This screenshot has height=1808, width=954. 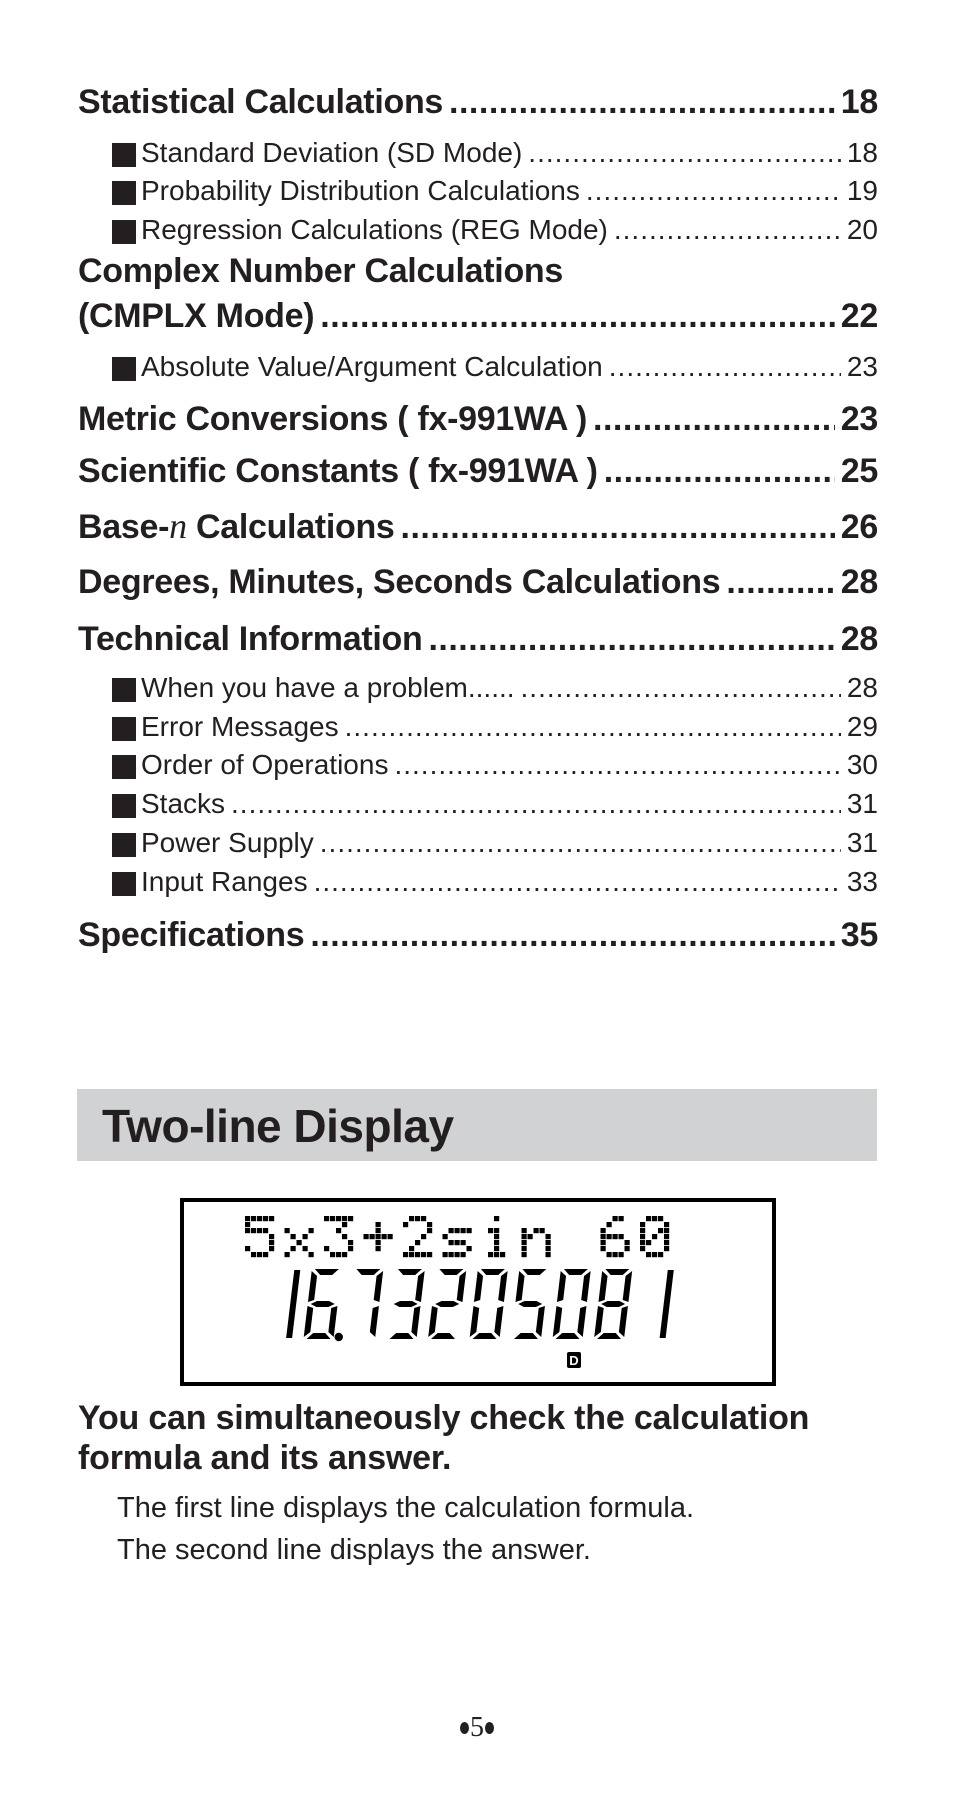 What do you see at coordinates (360, 190) in the screenshot?
I see `toc-entry-label: Probability Distribution Calculations` at bounding box center [360, 190].